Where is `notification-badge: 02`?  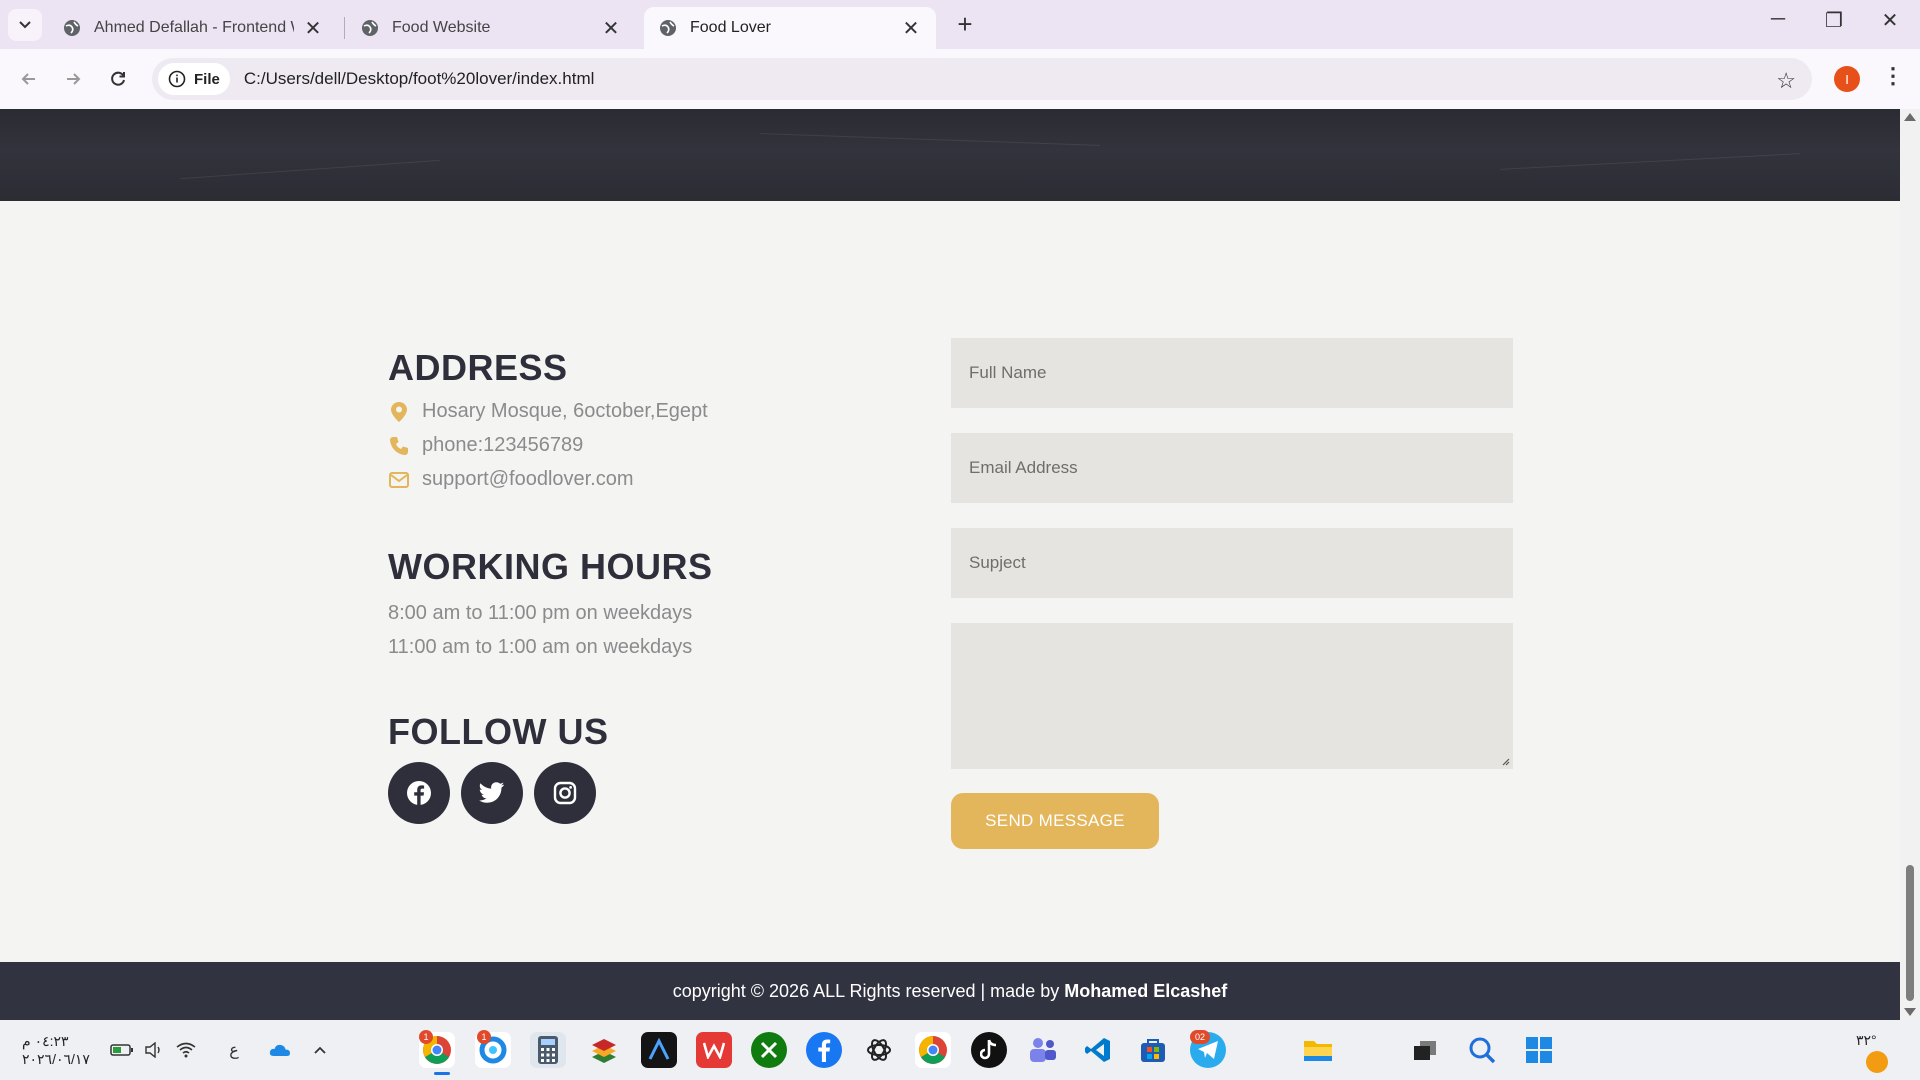 notification-badge: 02 is located at coordinates (1200, 1037).